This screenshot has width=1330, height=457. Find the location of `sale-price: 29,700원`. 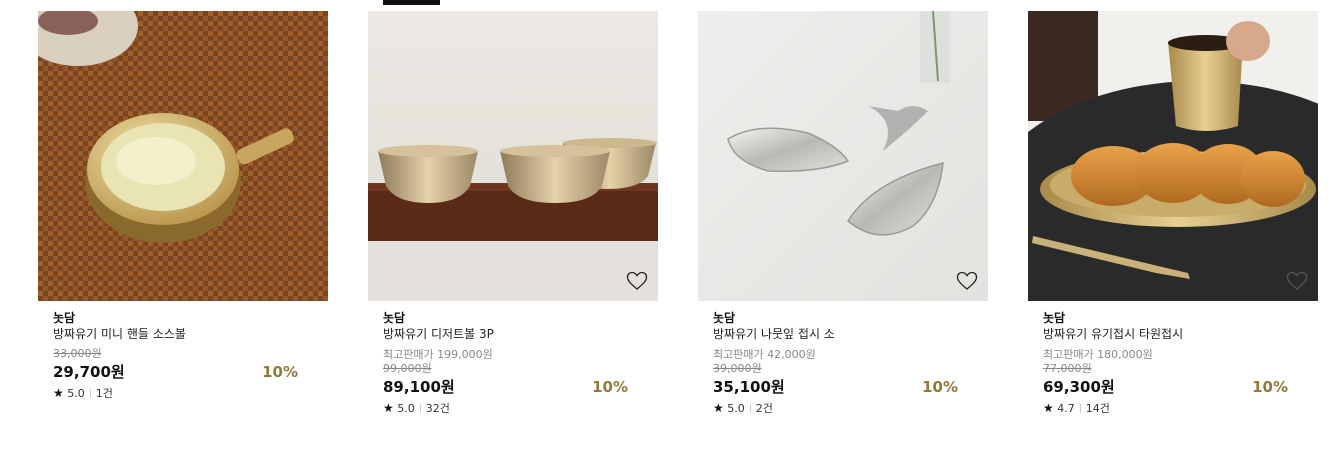

sale-price: 29,700원 is located at coordinates (89, 372).